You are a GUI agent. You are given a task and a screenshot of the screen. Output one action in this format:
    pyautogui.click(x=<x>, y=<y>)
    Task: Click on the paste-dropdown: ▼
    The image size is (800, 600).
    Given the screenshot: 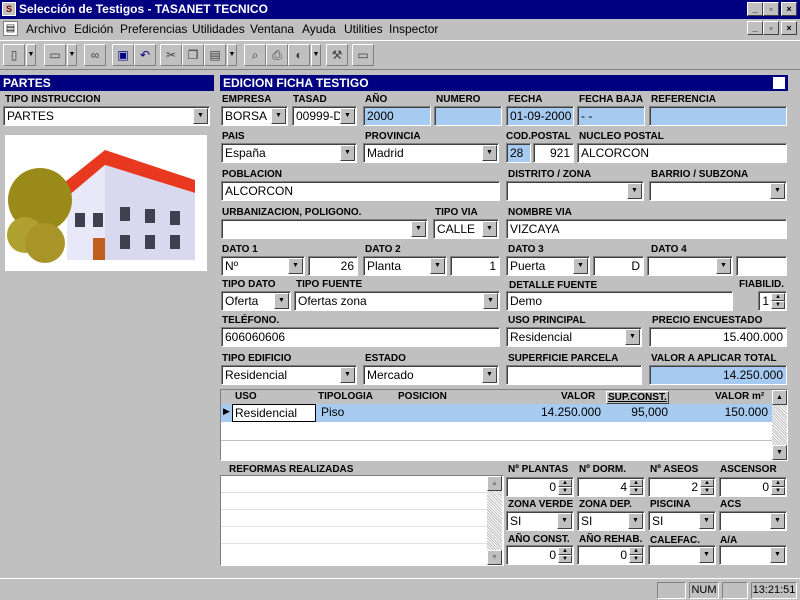 What is the action you would take?
    pyautogui.click(x=232, y=55)
    